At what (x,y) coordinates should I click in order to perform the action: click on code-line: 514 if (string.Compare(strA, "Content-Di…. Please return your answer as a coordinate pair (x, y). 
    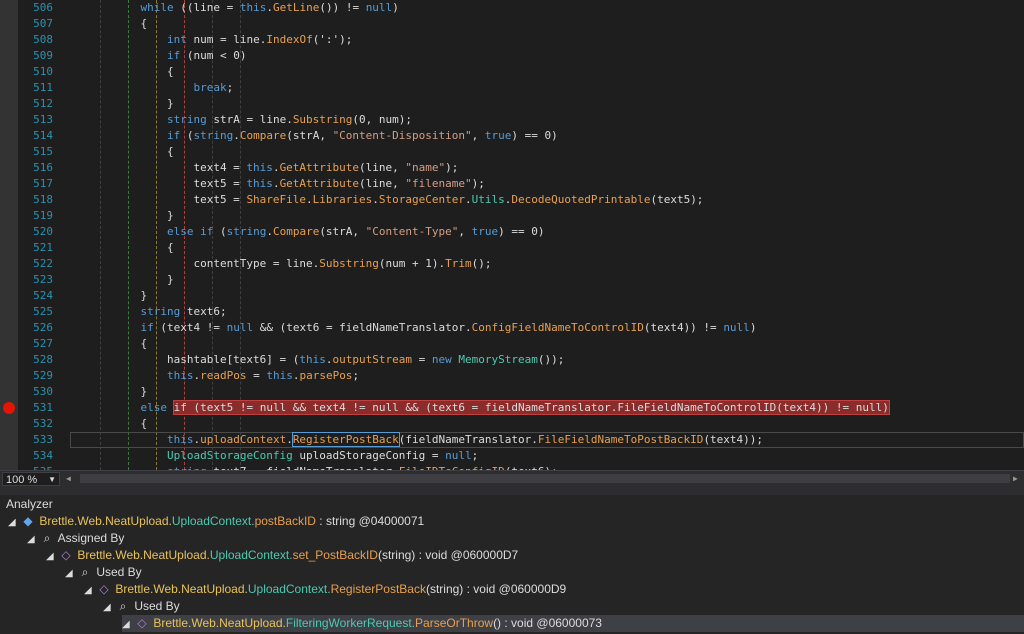
    Looking at the image, I should click on (512, 136).